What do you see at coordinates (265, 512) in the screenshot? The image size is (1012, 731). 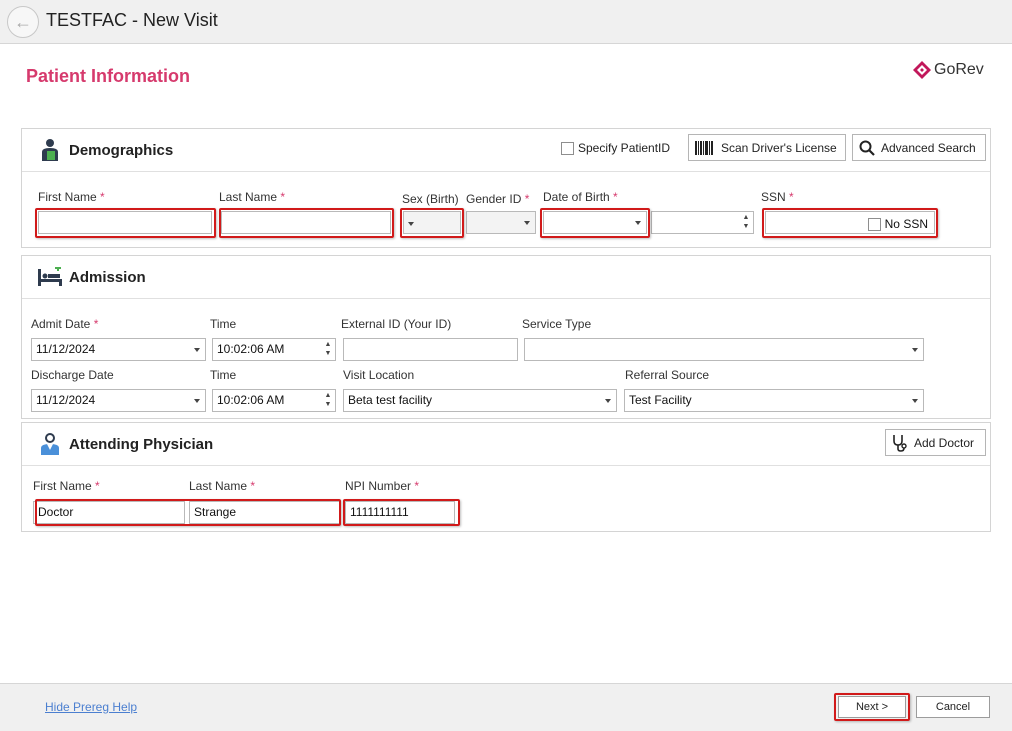 I see `physician-last-name-input: Strange` at bounding box center [265, 512].